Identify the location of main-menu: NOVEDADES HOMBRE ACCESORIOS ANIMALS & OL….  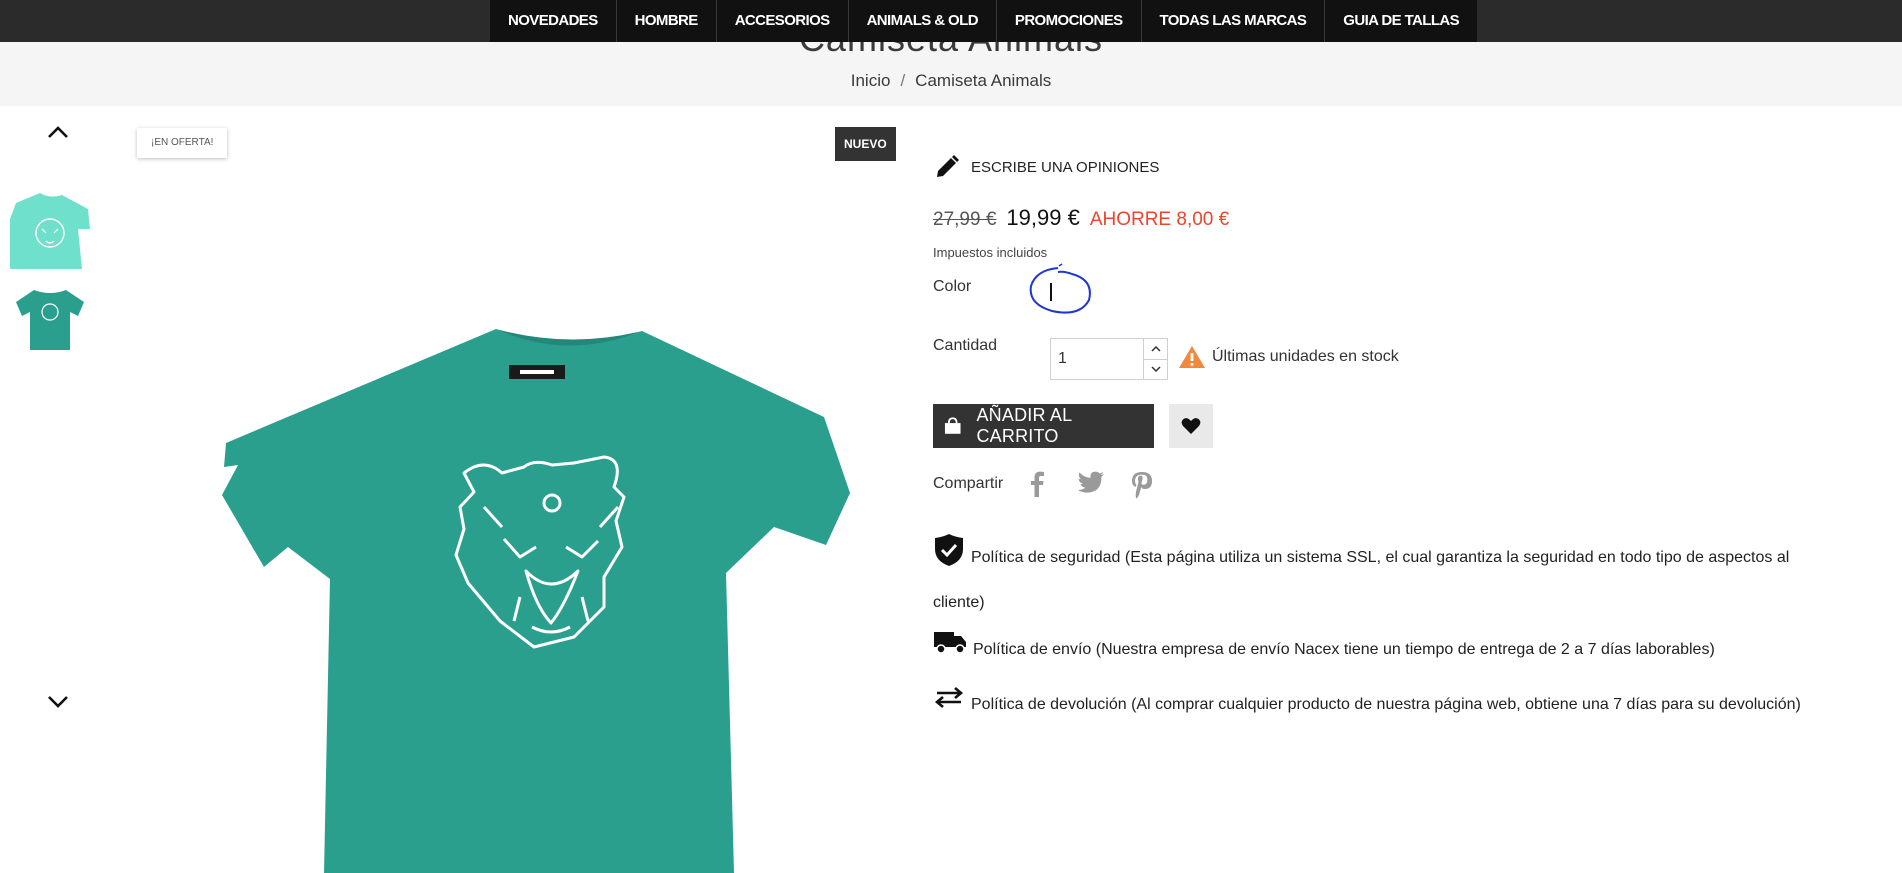
(984, 21).